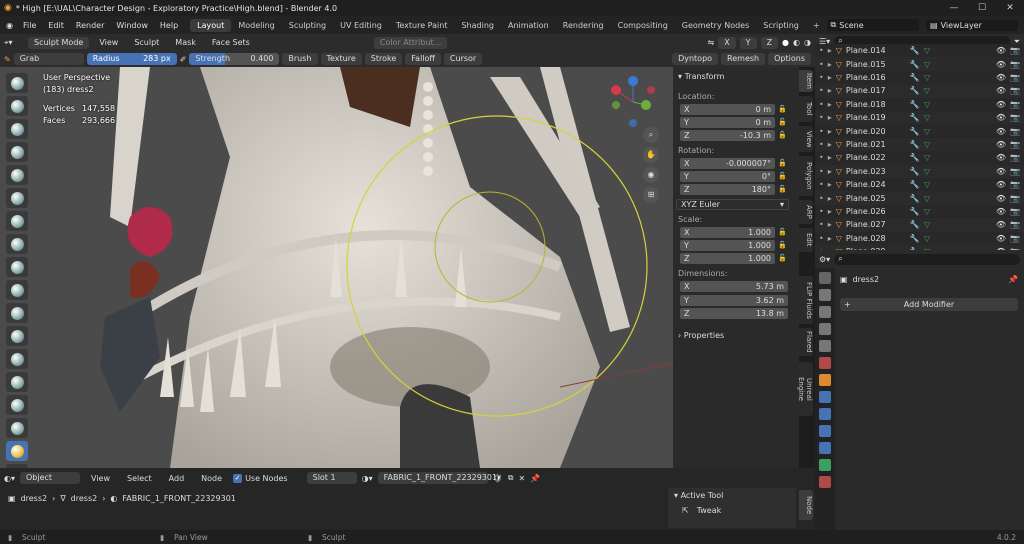 The width and height of the screenshot is (1024, 544). I want to click on tab-shading: Shading, so click(477, 25).